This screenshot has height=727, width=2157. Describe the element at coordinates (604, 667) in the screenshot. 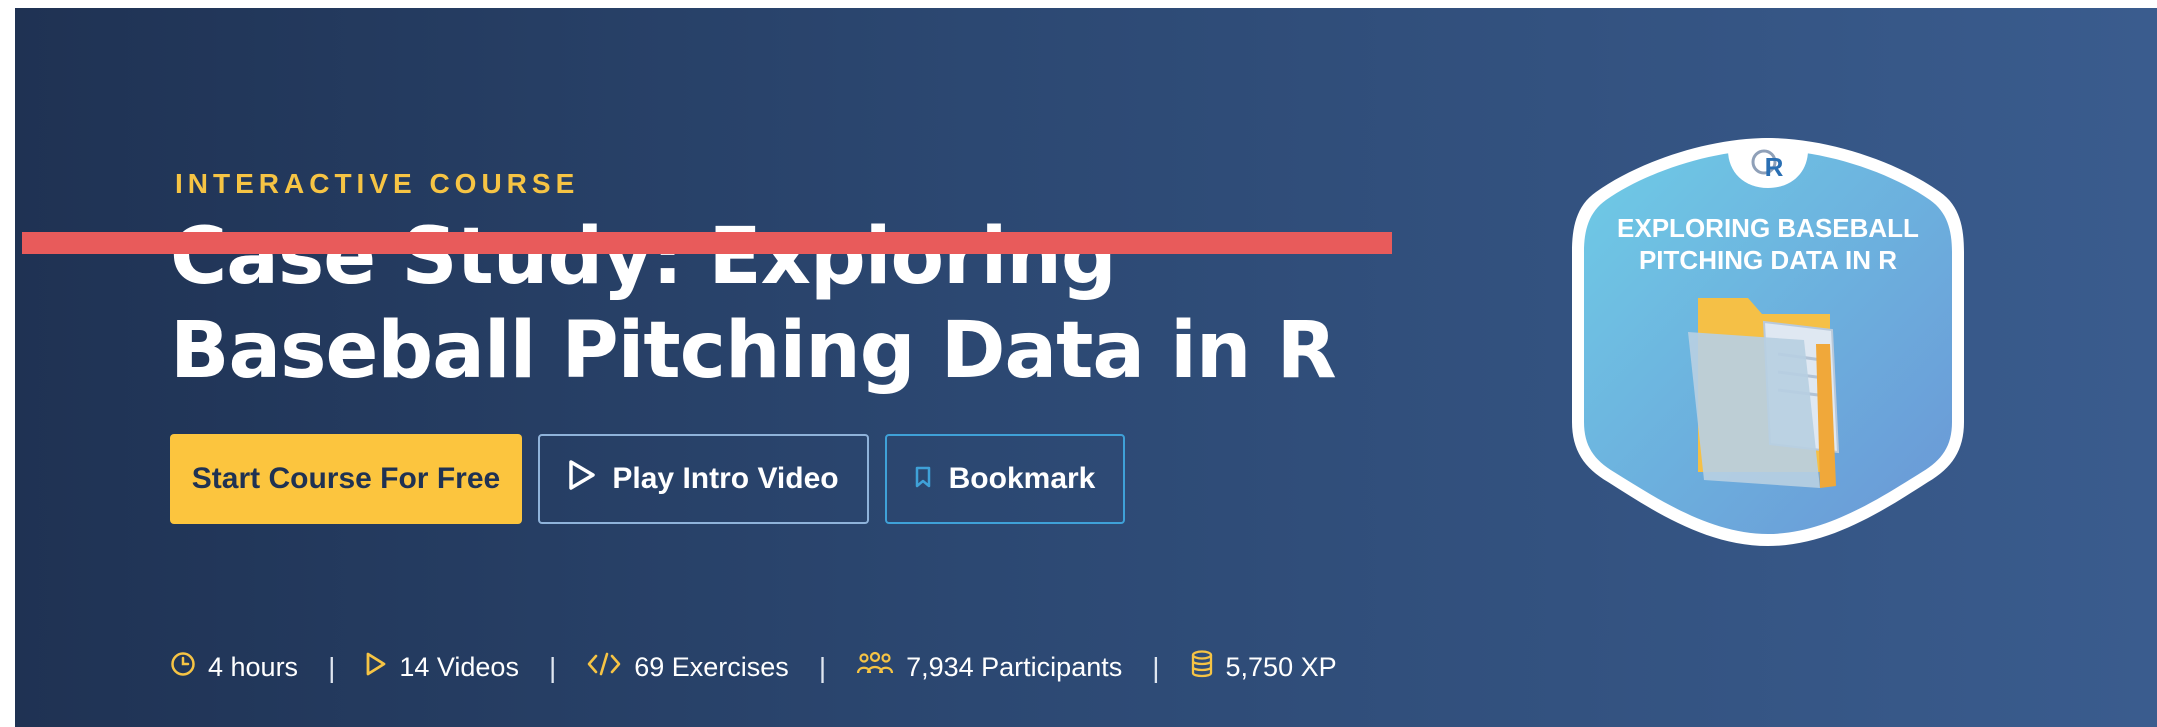

I see `code-icon` at that location.